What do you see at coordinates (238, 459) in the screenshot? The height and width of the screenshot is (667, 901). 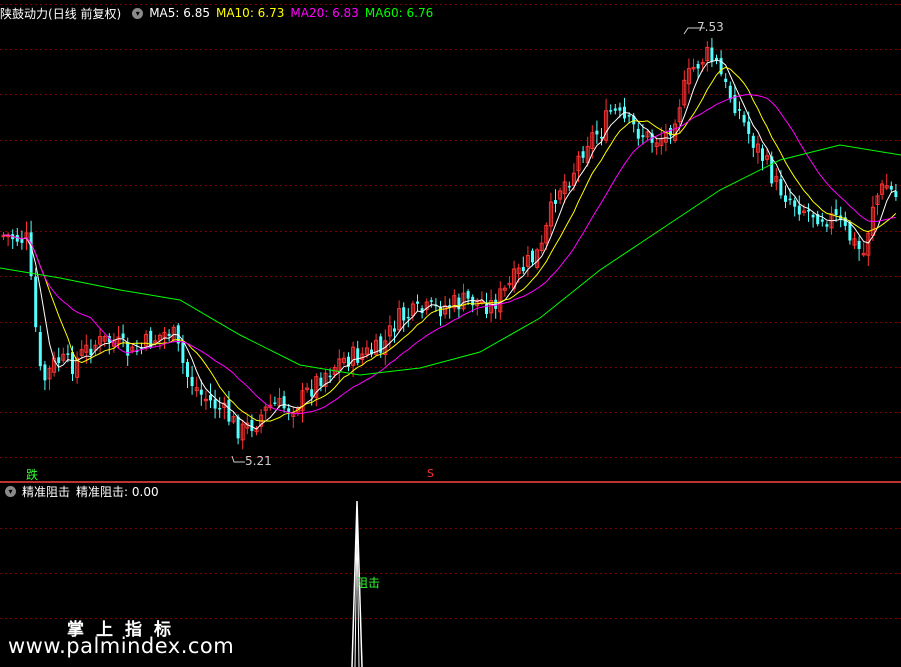 I see `low-marker` at bounding box center [238, 459].